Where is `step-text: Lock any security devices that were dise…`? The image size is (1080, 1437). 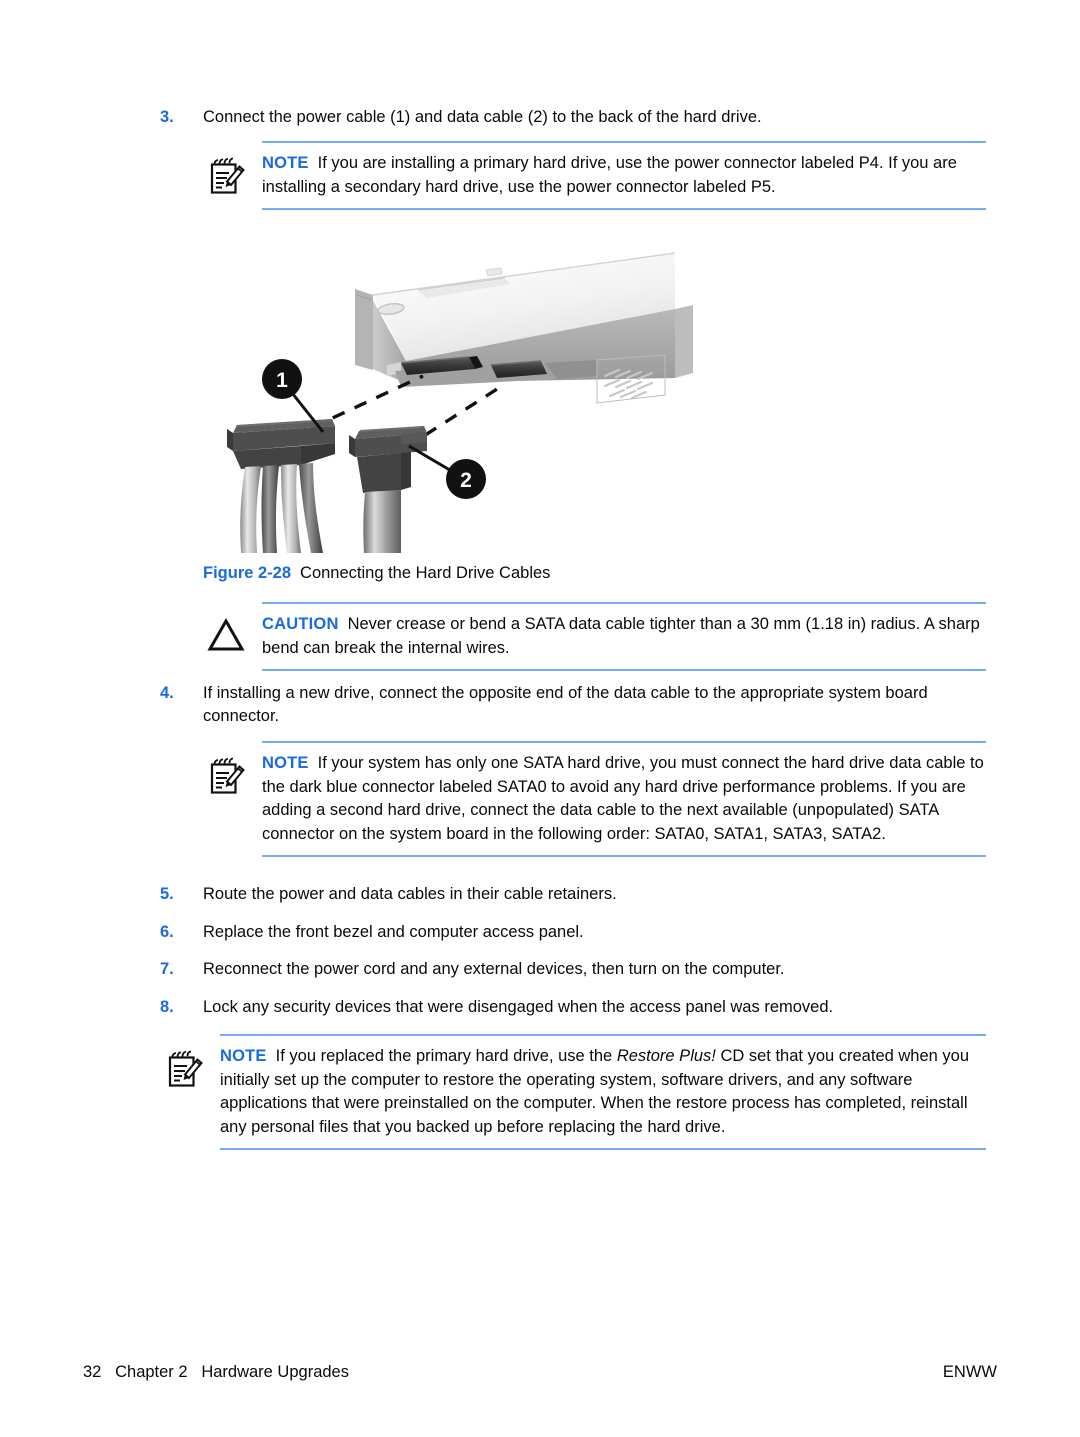 step-text: Lock any security devices that were dise… is located at coordinates (518, 1007).